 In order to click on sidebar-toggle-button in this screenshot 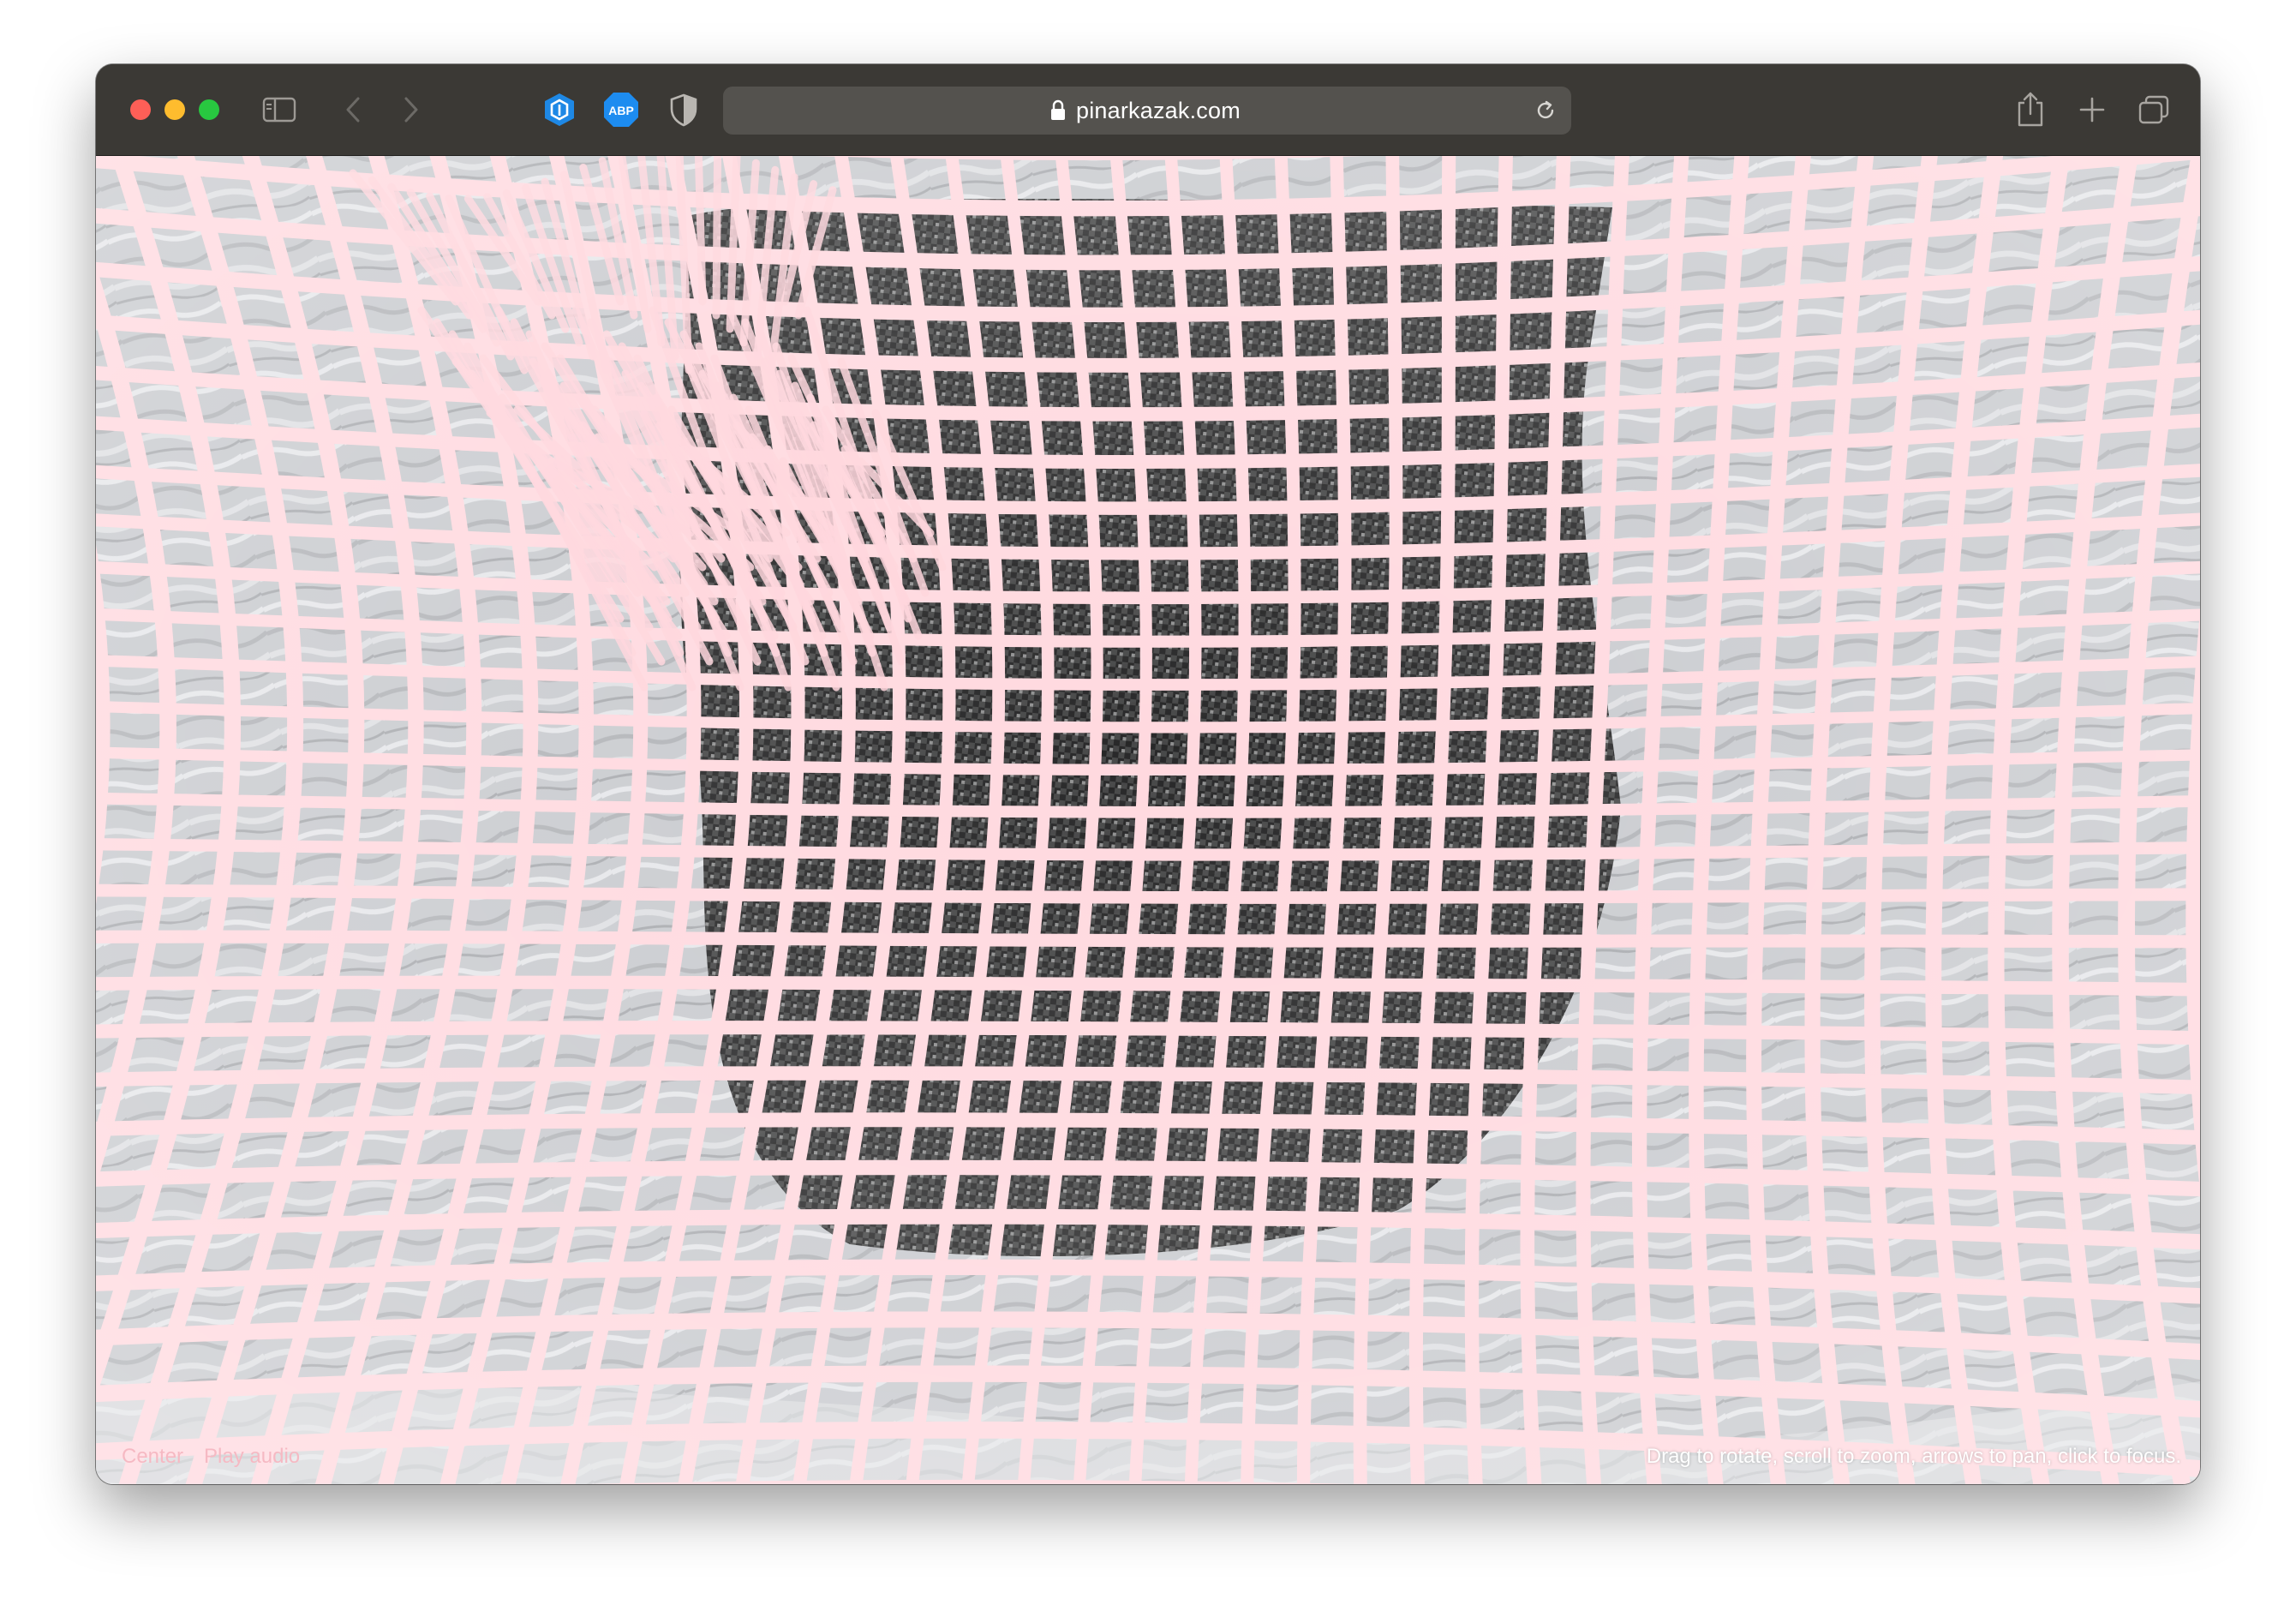, I will do `click(279, 109)`.